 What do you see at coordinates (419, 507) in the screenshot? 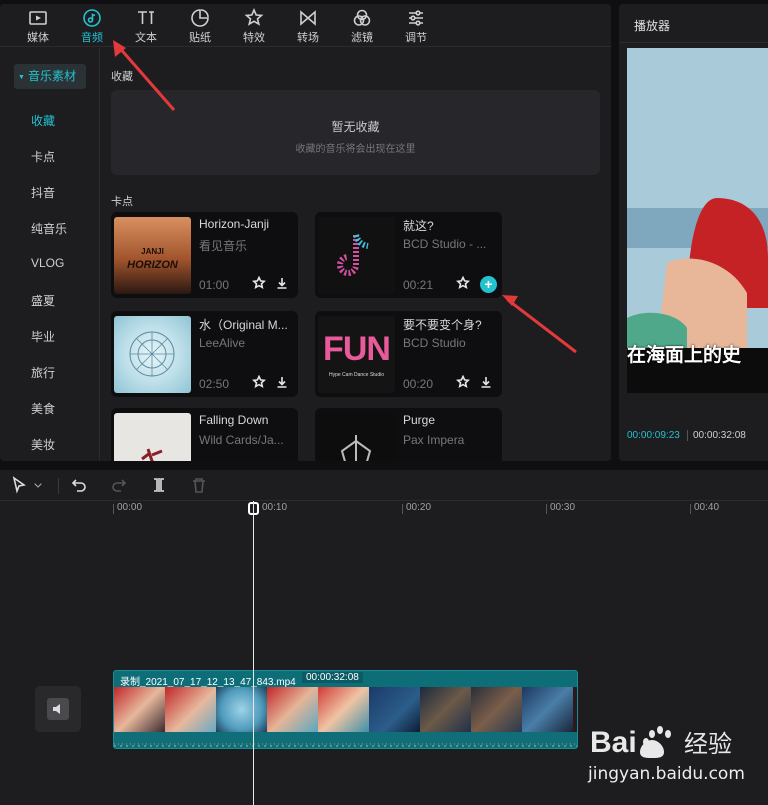
I see `tick-label: 00:20` at bounding box center [419, 507].